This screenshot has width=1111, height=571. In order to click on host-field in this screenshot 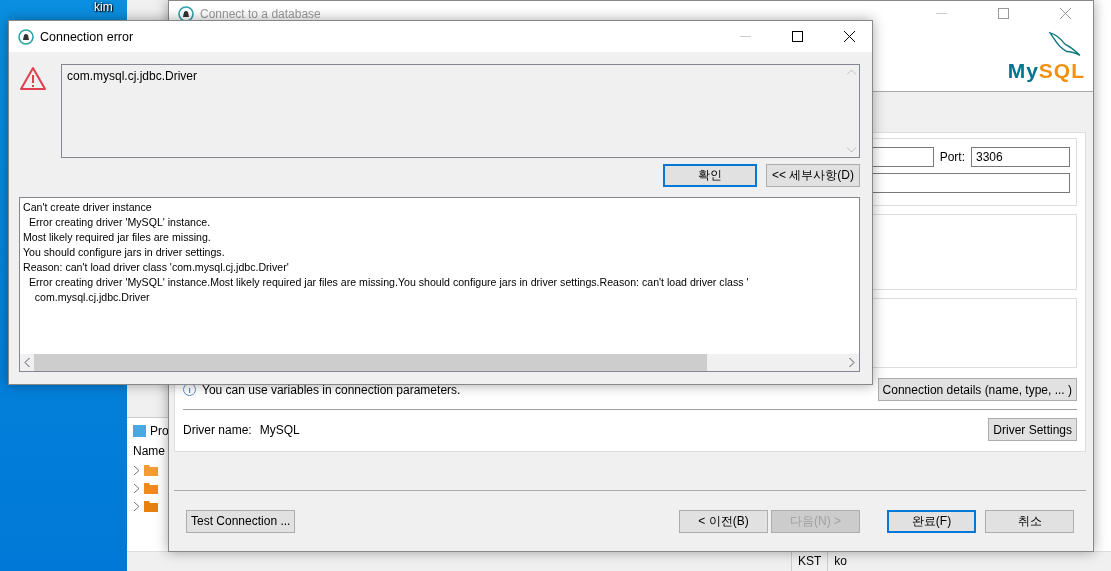, I will do `click(902, 157)`.